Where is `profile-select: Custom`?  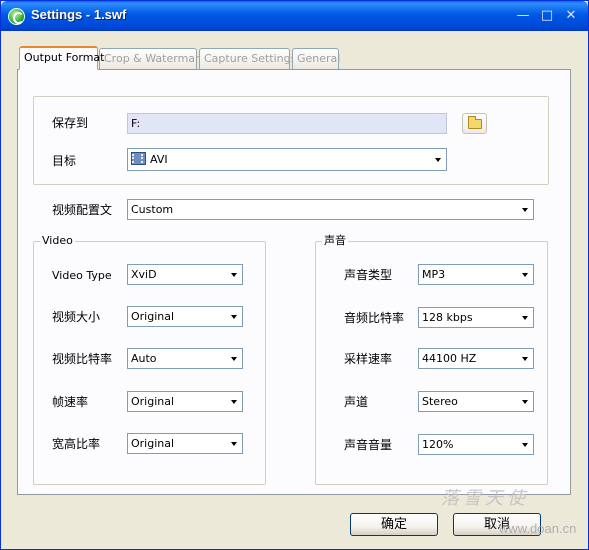 profile-select: Custom is located at coordinates (330, 209).